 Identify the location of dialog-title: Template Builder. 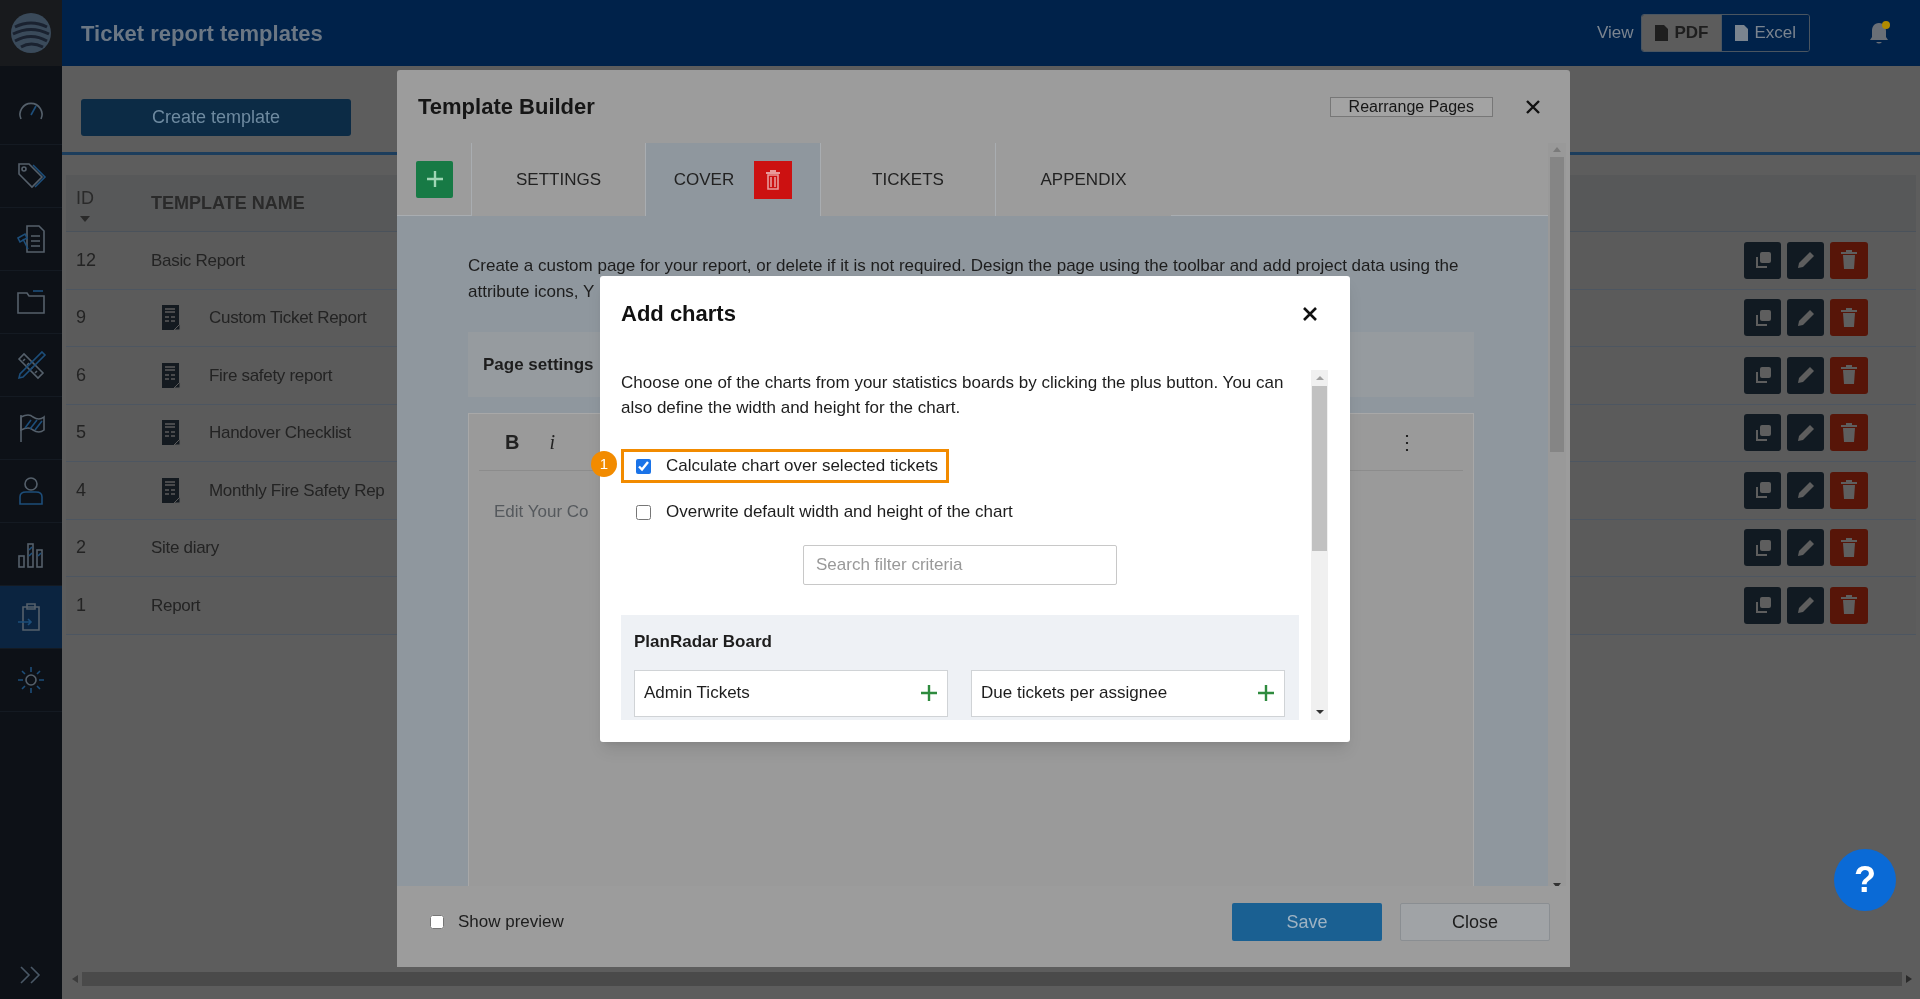
(506, 107).